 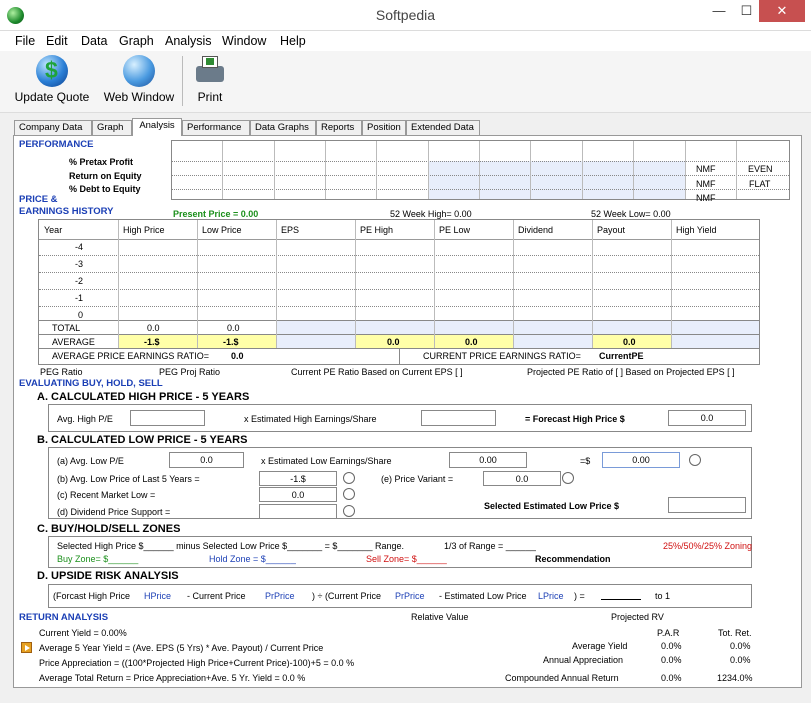 What do you see at coordinates (339, 127) in the screenshot?
I see `tab-reports: Reports` at bounding box center [339, 127].